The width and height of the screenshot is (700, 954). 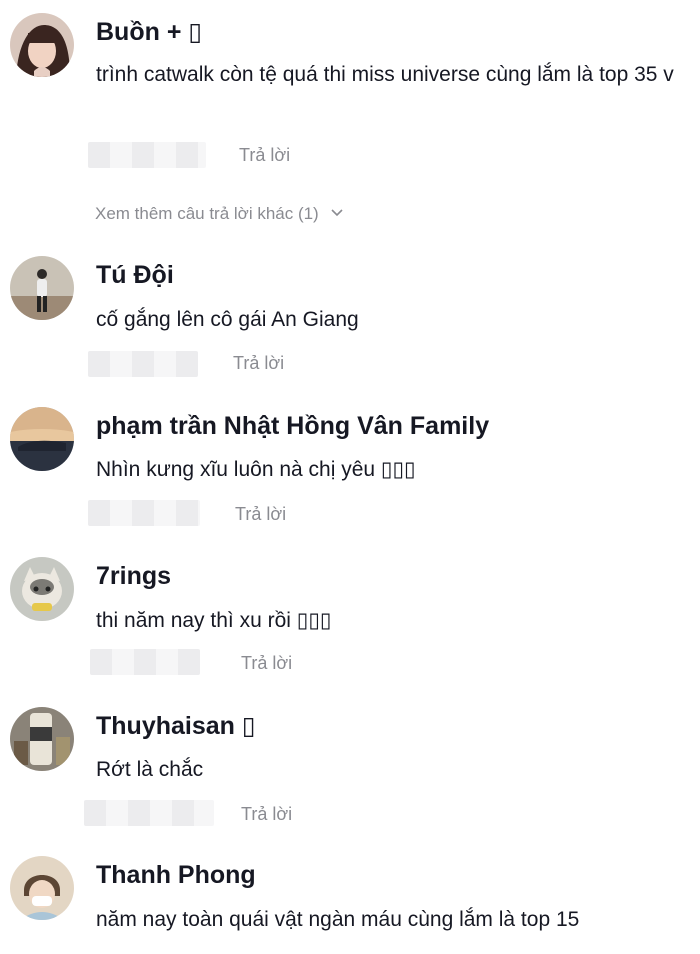 I want to click on comment-text: Nhìn kưng xĩu luôn nà chị yêu ▯▯▯, so click(x=256, y=469).